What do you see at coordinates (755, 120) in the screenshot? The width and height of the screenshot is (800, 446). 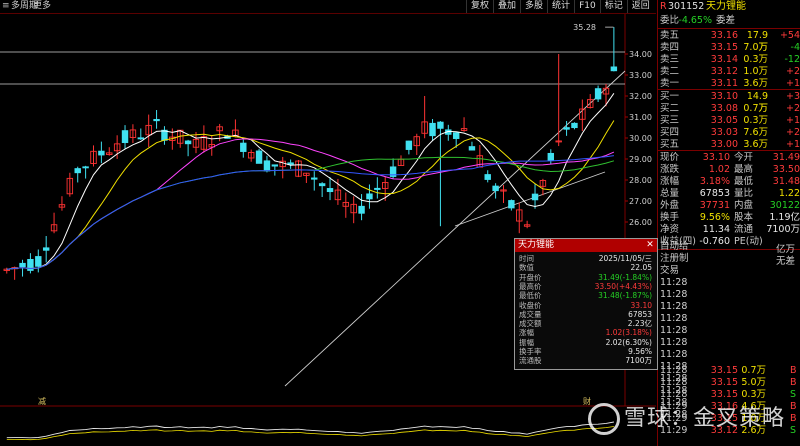 I see `bid-volume: 0.3万` at bounding box center [755, 120].